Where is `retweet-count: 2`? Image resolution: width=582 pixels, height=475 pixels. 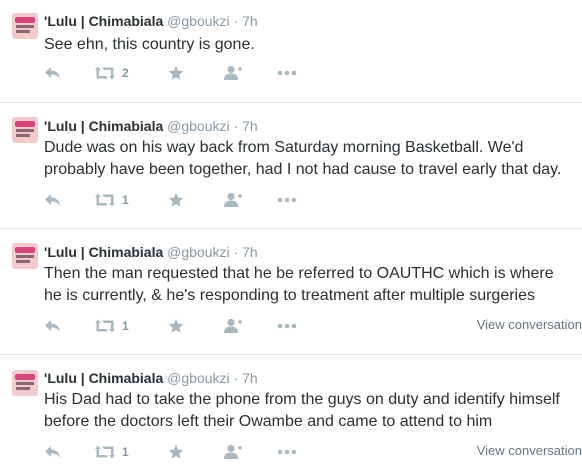 retweet-count: 2 is located at coordinates (125, 73).